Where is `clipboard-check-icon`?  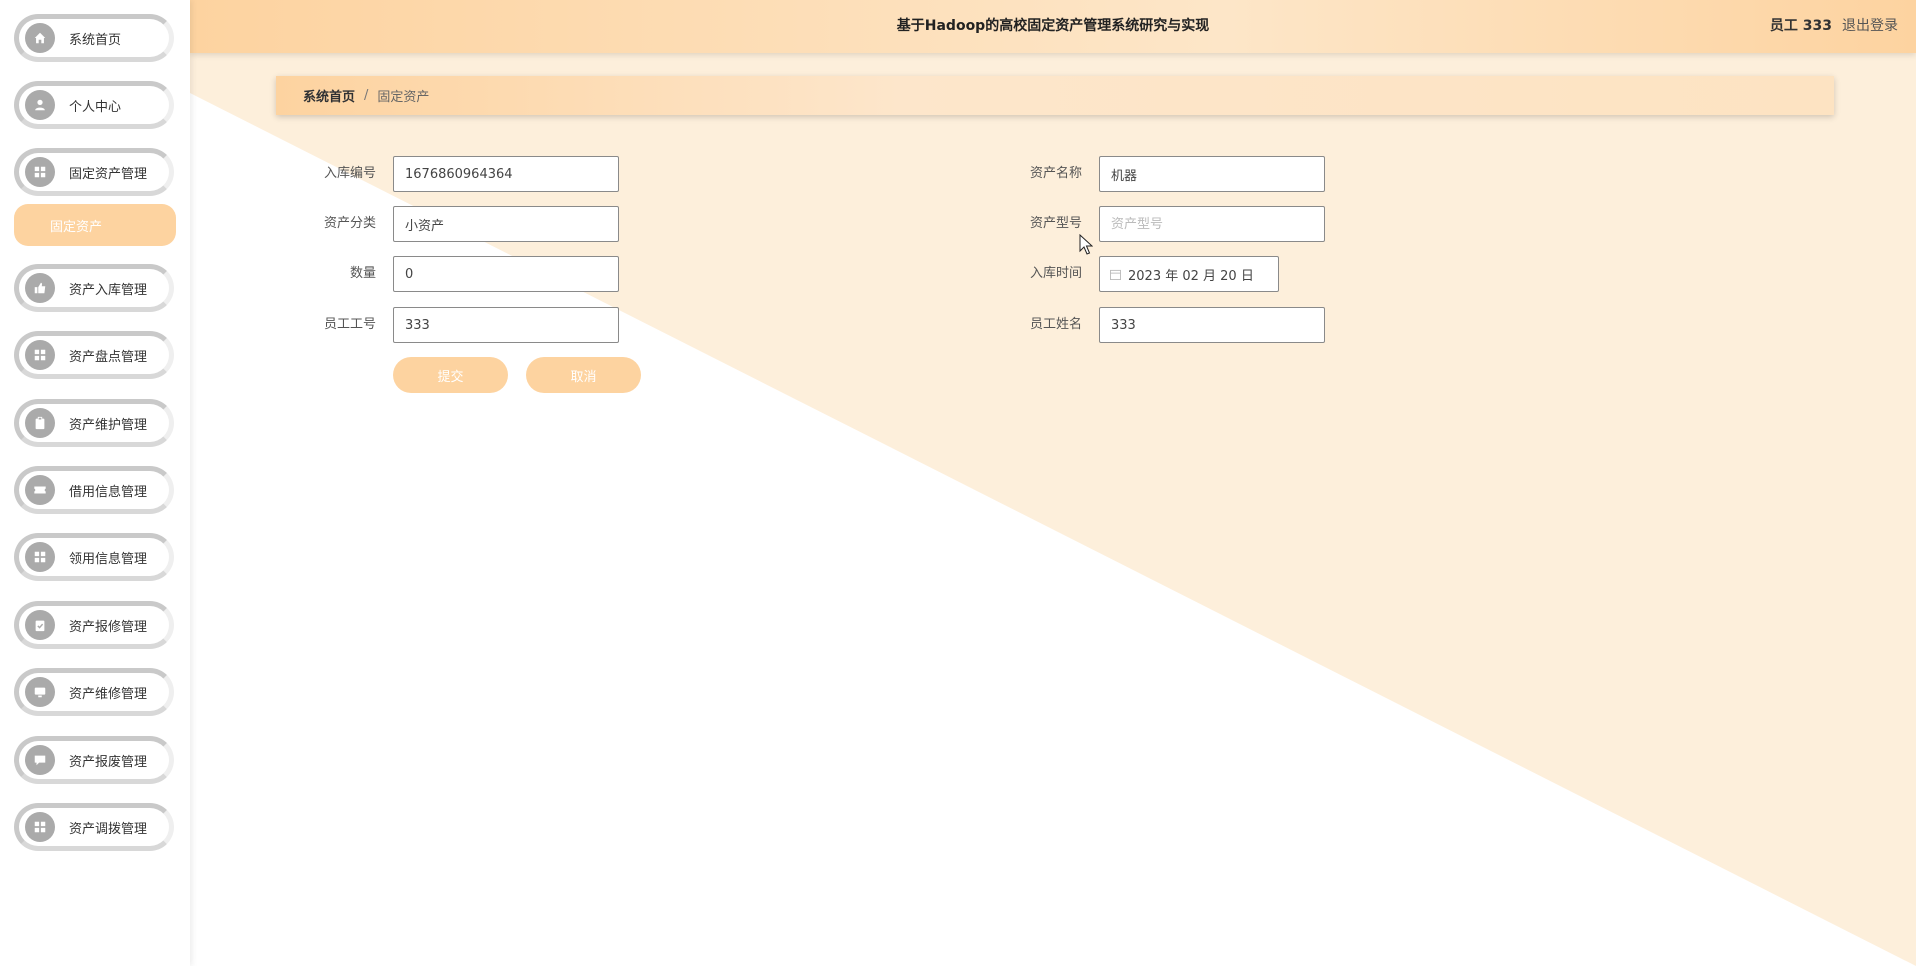 clipboard-check-icon is located at coordinates (40, 625).